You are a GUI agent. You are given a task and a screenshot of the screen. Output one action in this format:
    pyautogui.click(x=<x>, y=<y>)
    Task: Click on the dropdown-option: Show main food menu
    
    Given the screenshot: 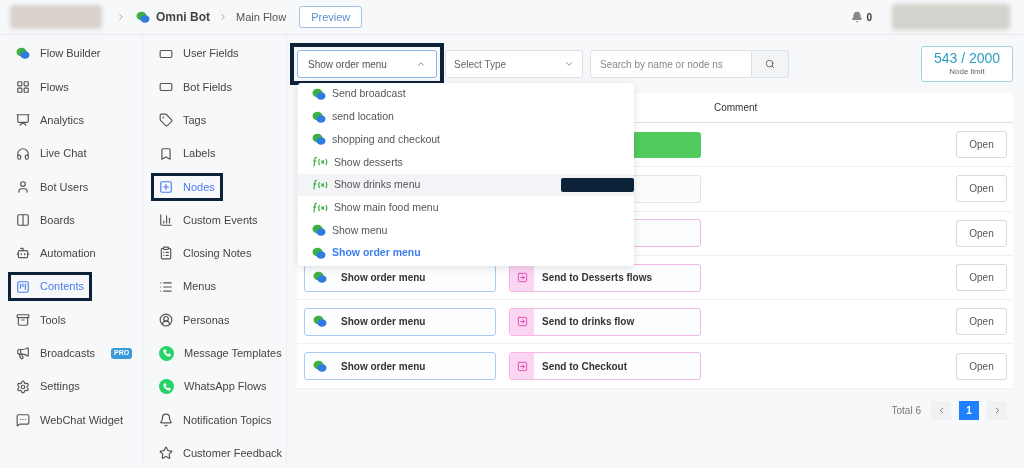 What is the action you would take?
    pyautogui.click(x=466, y=208)
    